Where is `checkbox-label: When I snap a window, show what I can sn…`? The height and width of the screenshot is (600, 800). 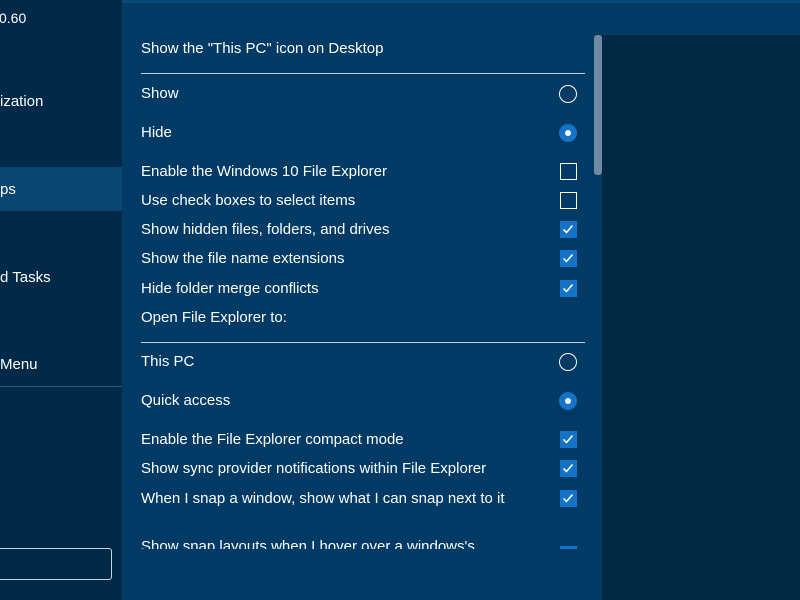
checkbox-label: When I snap a window, show what I can sn… is located at coordinates (323, 498).